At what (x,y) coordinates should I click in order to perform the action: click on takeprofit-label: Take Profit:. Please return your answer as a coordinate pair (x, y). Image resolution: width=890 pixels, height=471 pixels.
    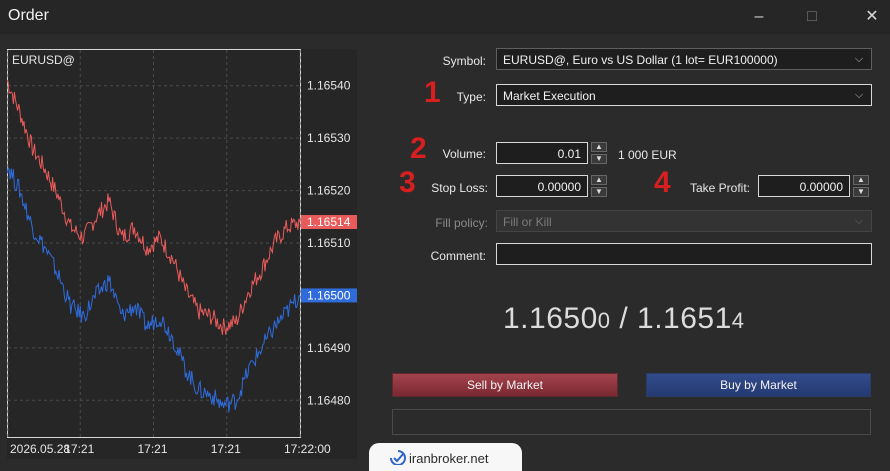
    Looking at the image, I should click on (719, 188).